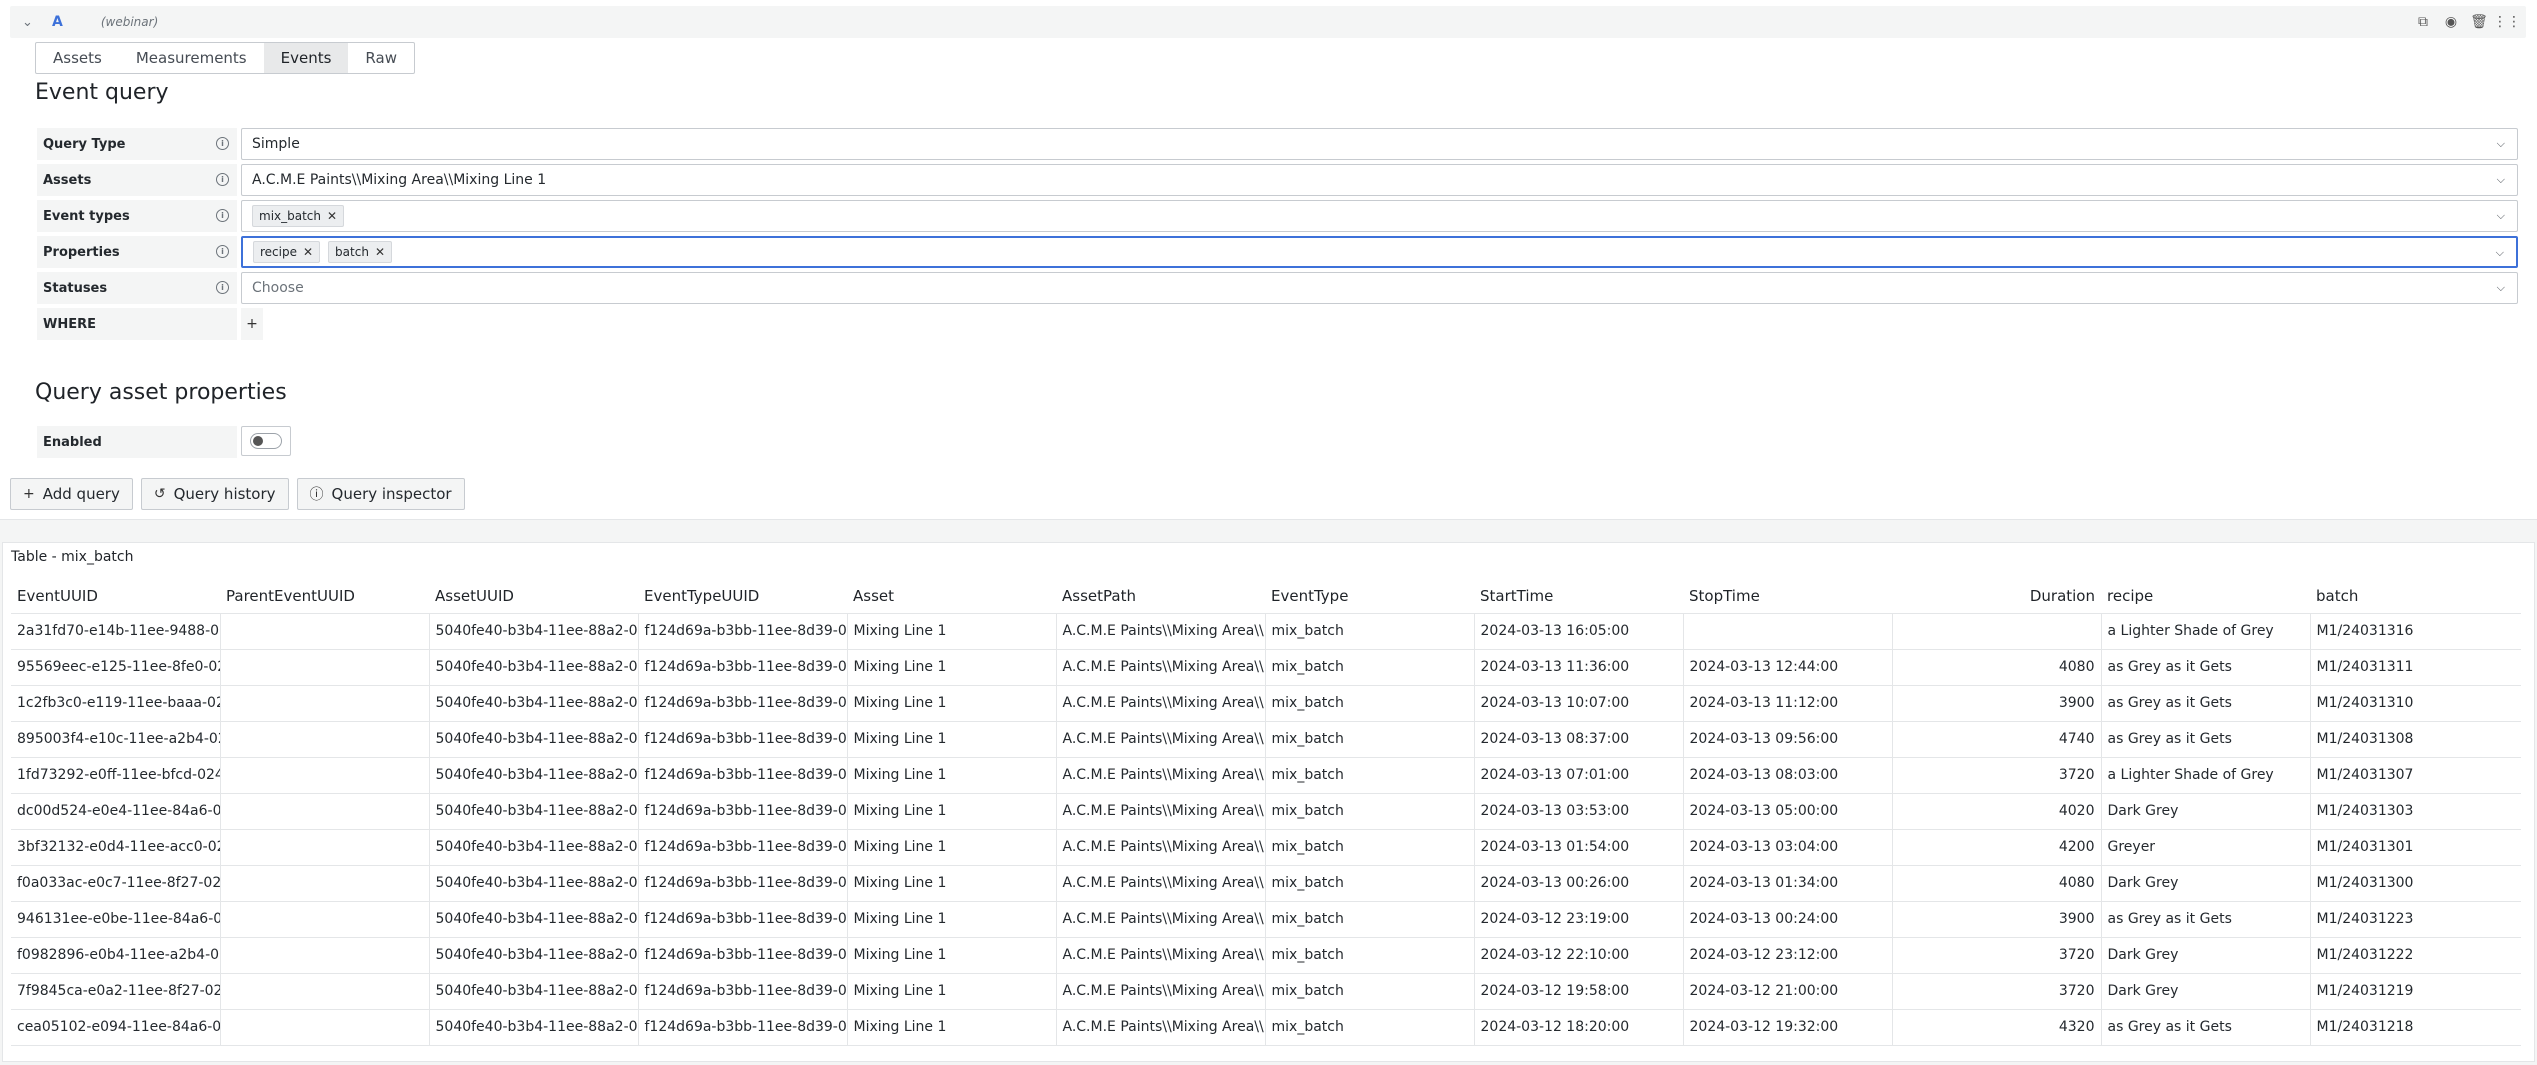 This screenshot has width=2537, height=1065. Describe the element at coordinates (2206, 811) in the screenshot. I see `table-cell: Dark Grey` at that location.